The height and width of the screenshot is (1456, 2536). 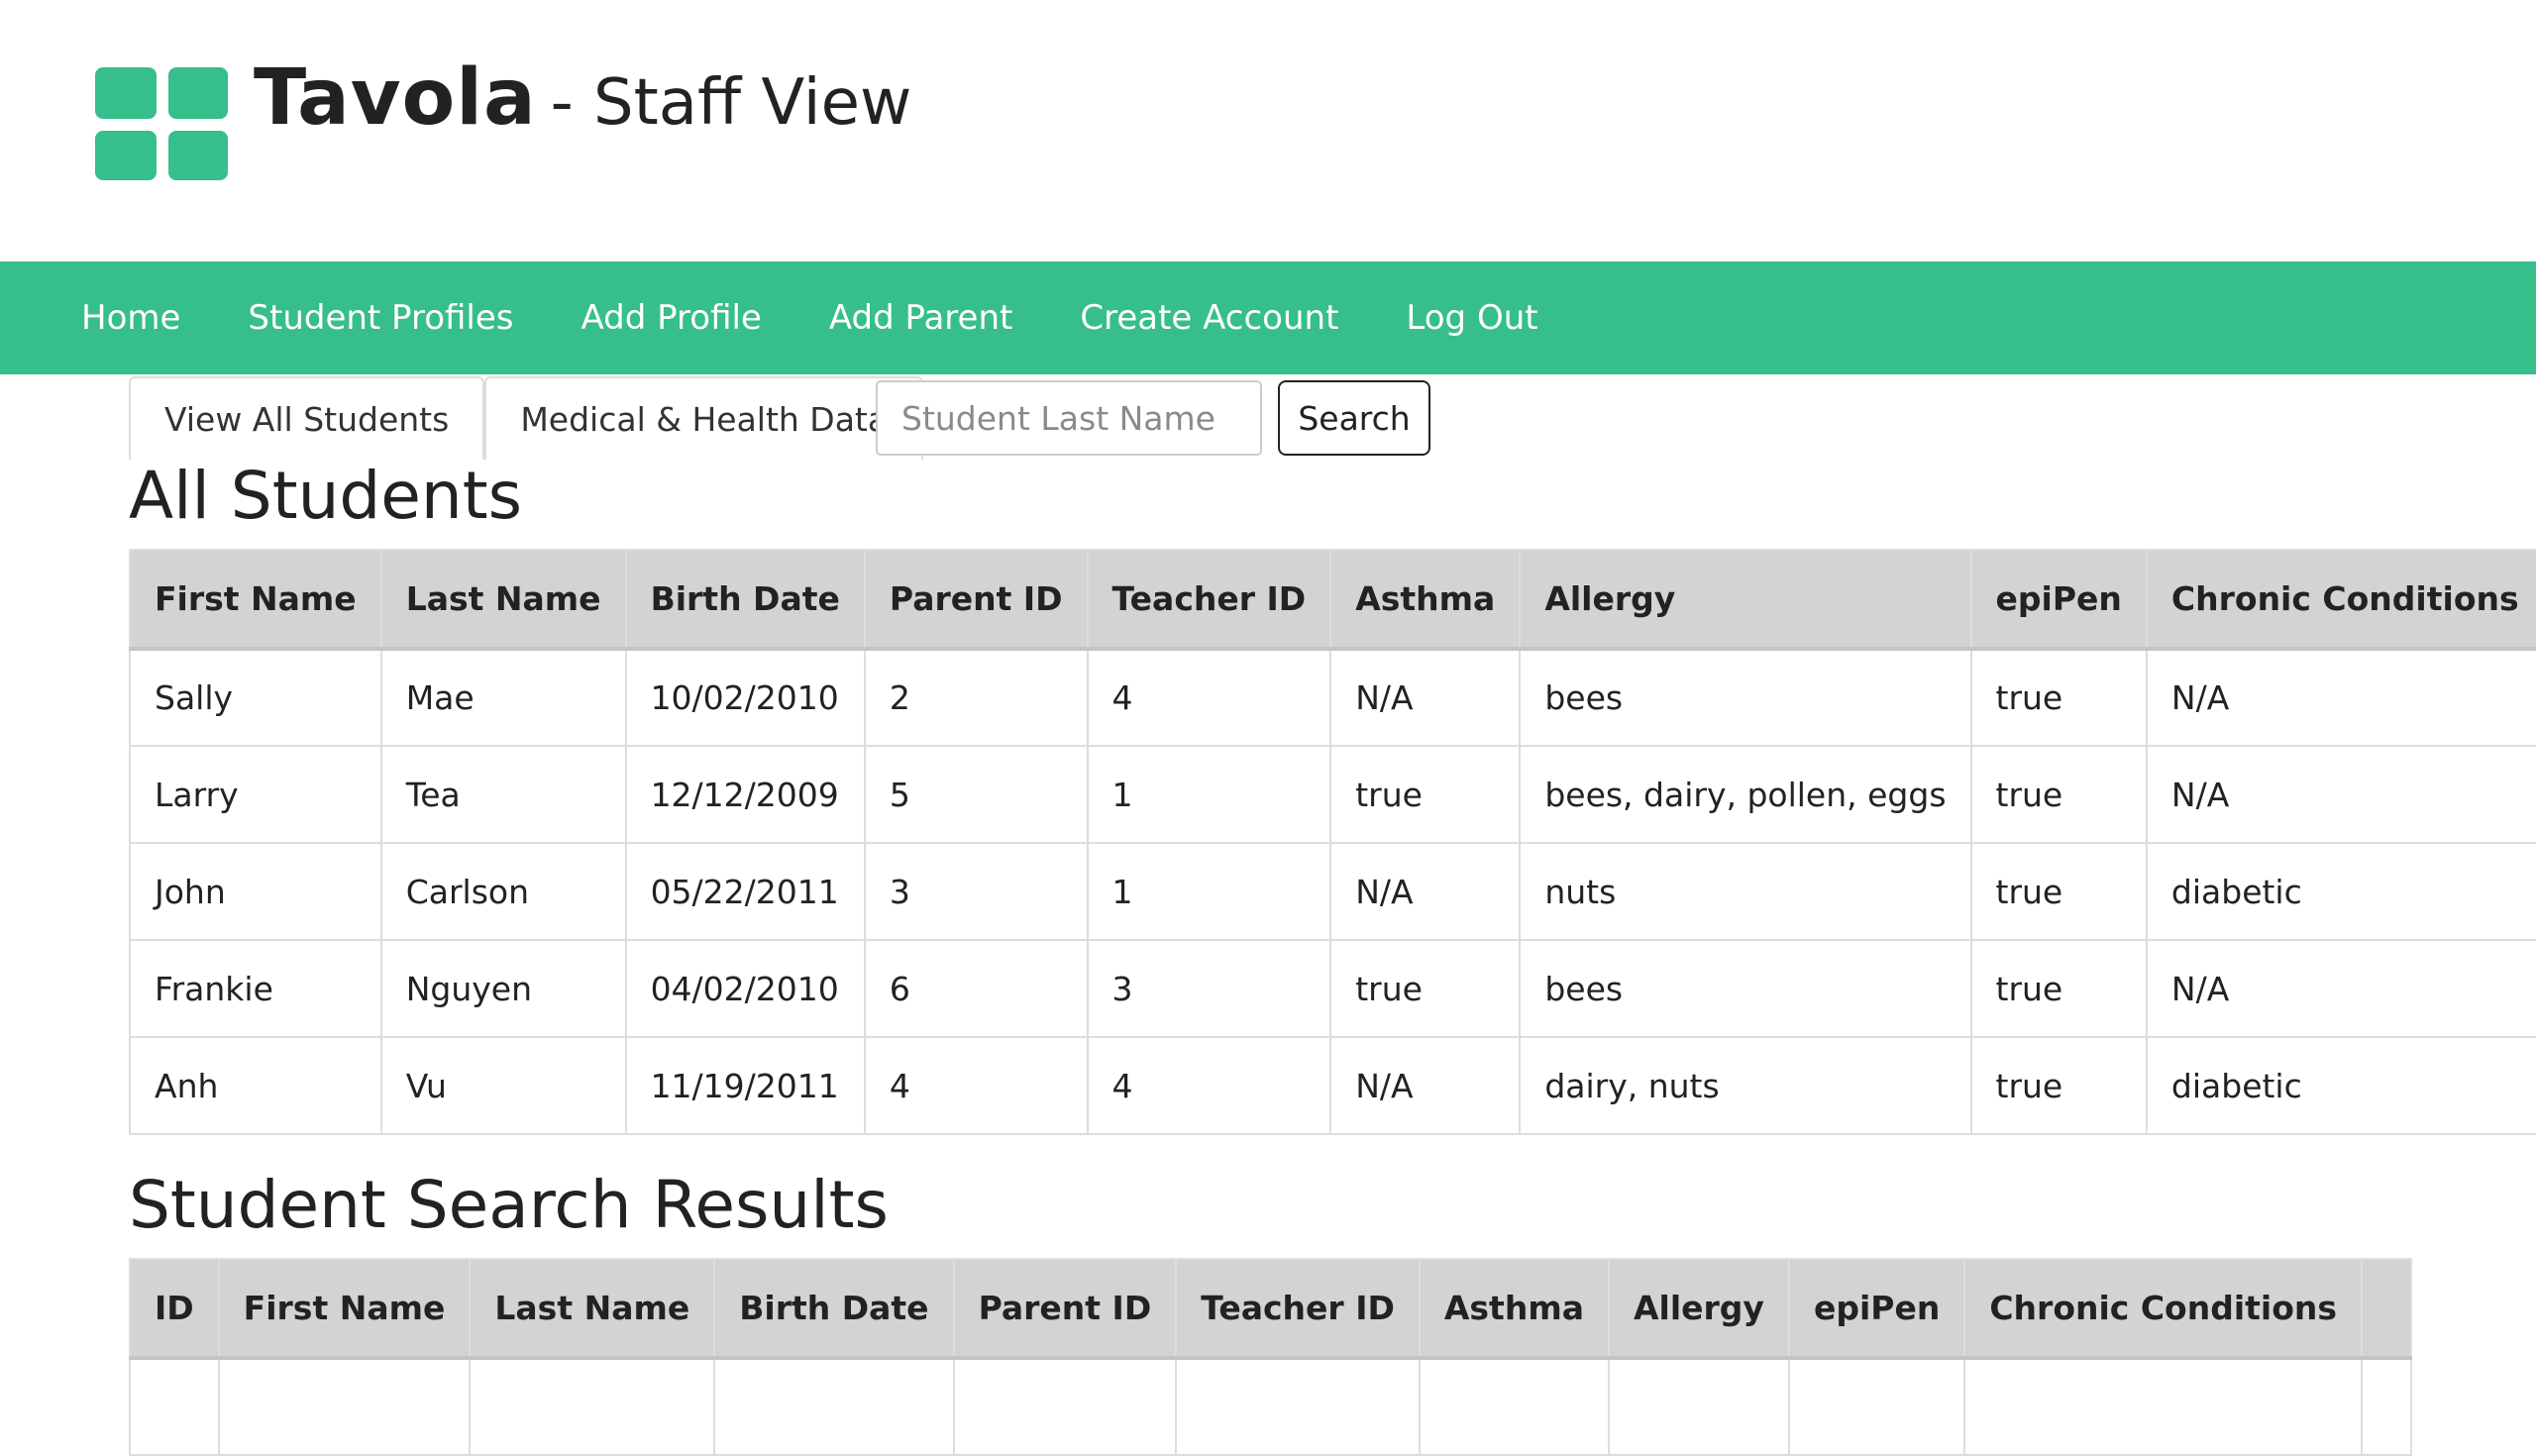 I want to click on cell-chronic-conditions, so click(x=2163, y=1406).